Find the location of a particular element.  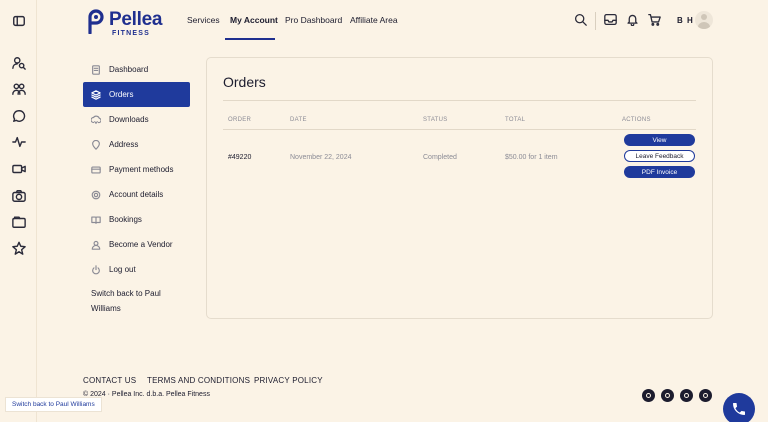

column-header-actions: ACTIONS is located at coordinates (636, 120).